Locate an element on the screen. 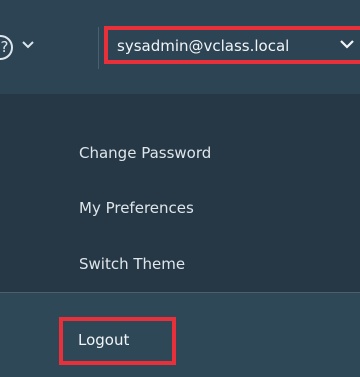 Image resolution: width=360 pixels, height=377 pixels. logout-button: Logout is located at coordinates (117, 341).